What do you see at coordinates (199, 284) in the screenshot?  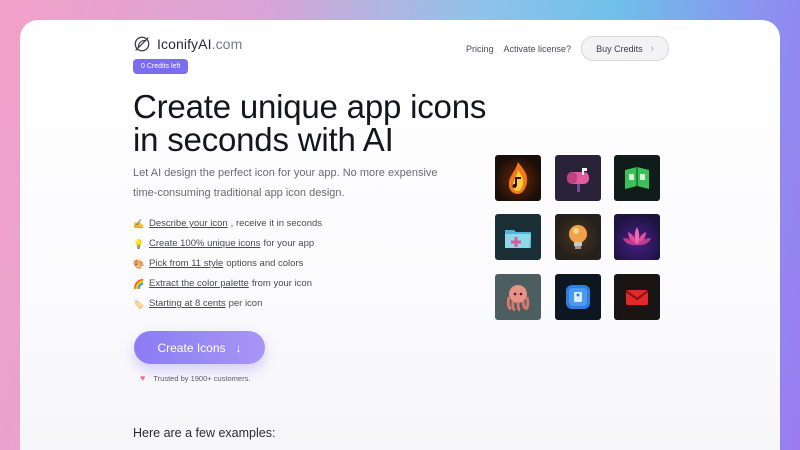 I see `feature-link: Extract the color palette` at bounding box center [199, 284].